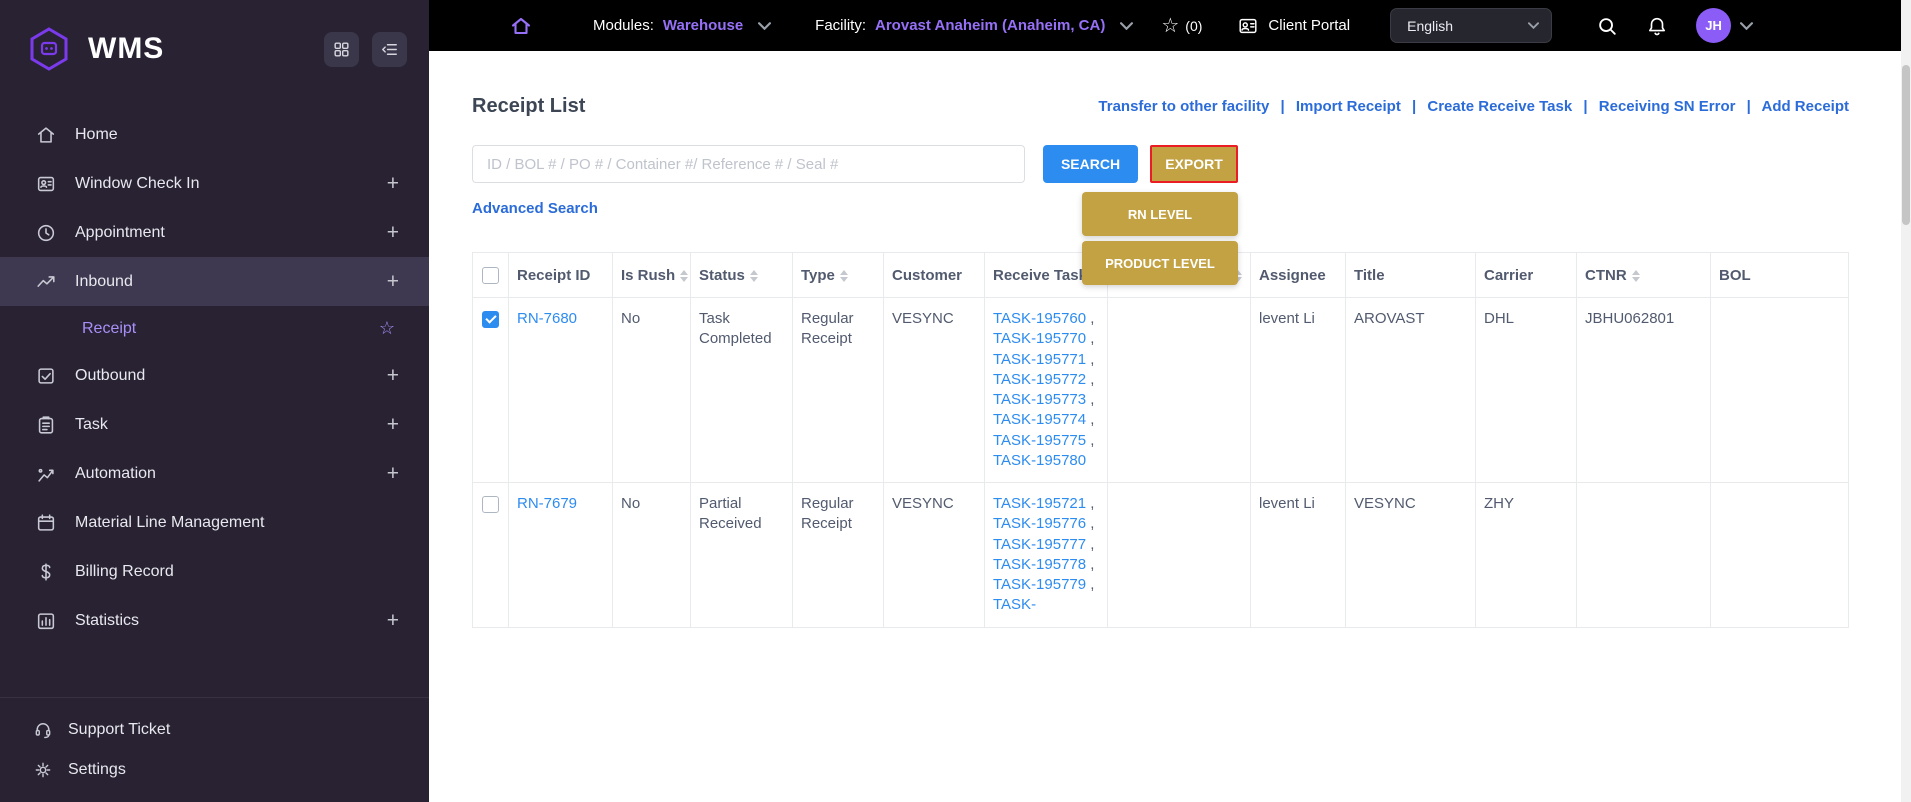  I want to click on sidebar-item-receipt: Receipt ☆, so click(214, 328).